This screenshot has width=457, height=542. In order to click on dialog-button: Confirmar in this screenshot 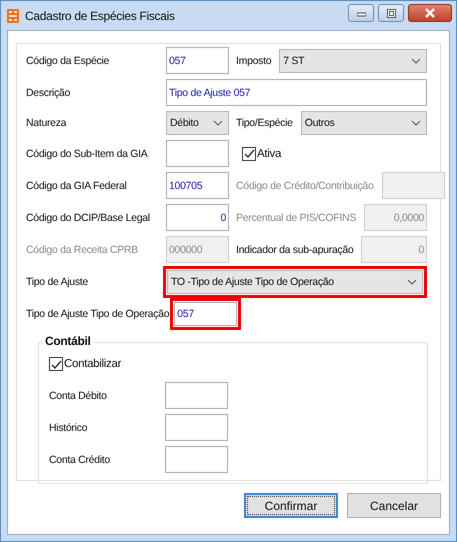, I will do `click(291, 505)`.